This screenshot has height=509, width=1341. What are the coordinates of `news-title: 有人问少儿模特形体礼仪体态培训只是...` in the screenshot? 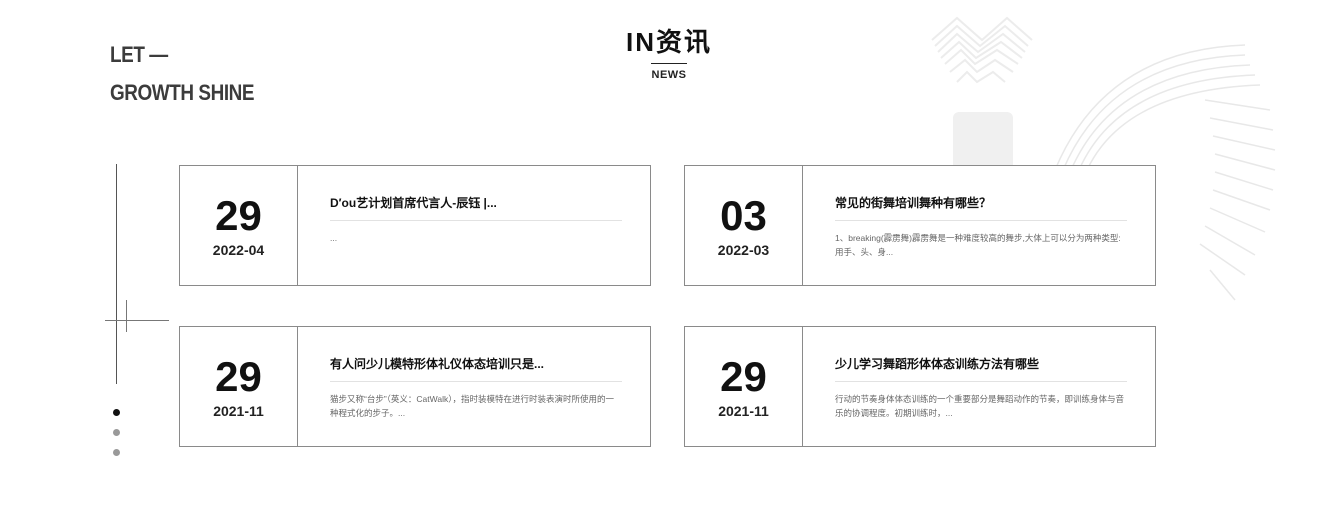 It's located at (476, 364).